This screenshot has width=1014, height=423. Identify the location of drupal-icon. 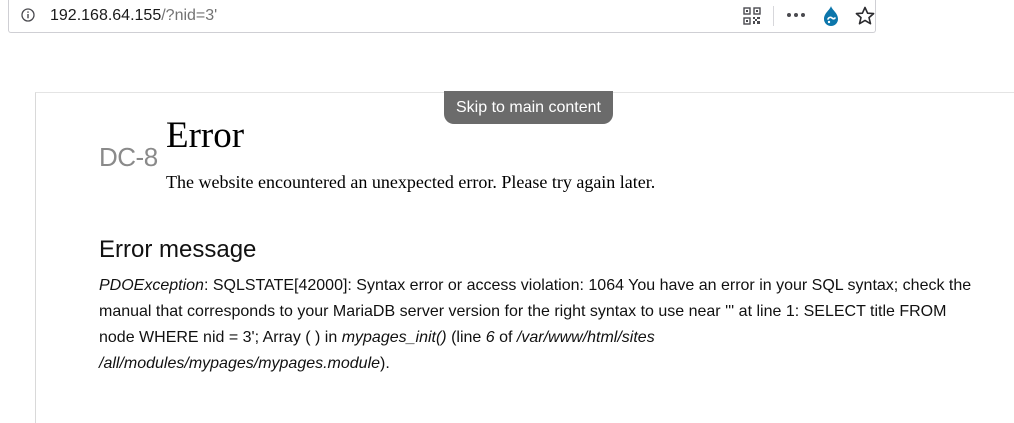
(831, 16).